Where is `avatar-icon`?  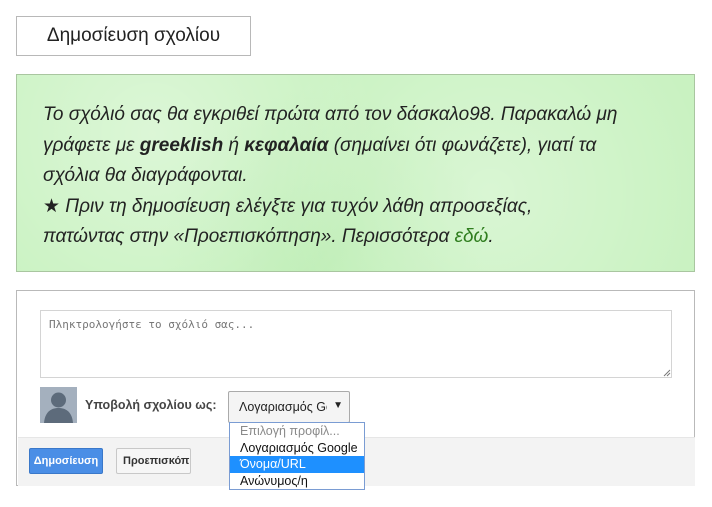 avatar-icon is located at coordinates (58, 405).